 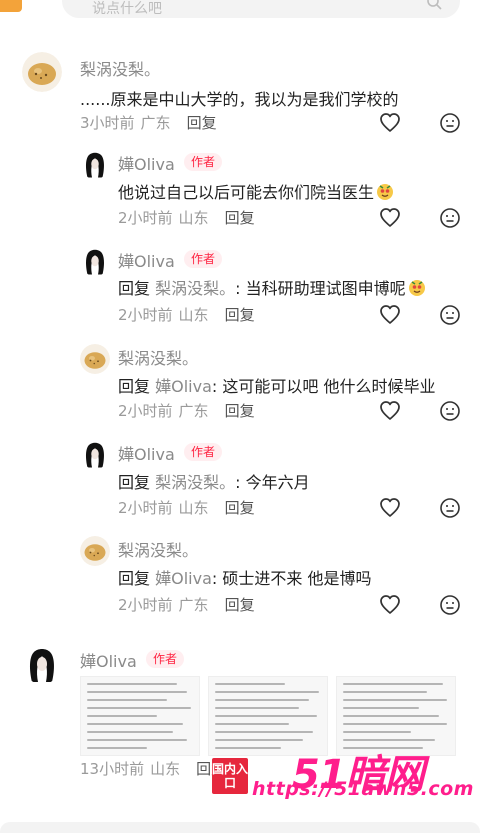 What do you see at coordinates (323, 386) in the screenshot?
I see `comment-text-body: : 这可能可以吧 他什么时候毕业` at bounding box center [323, 386].